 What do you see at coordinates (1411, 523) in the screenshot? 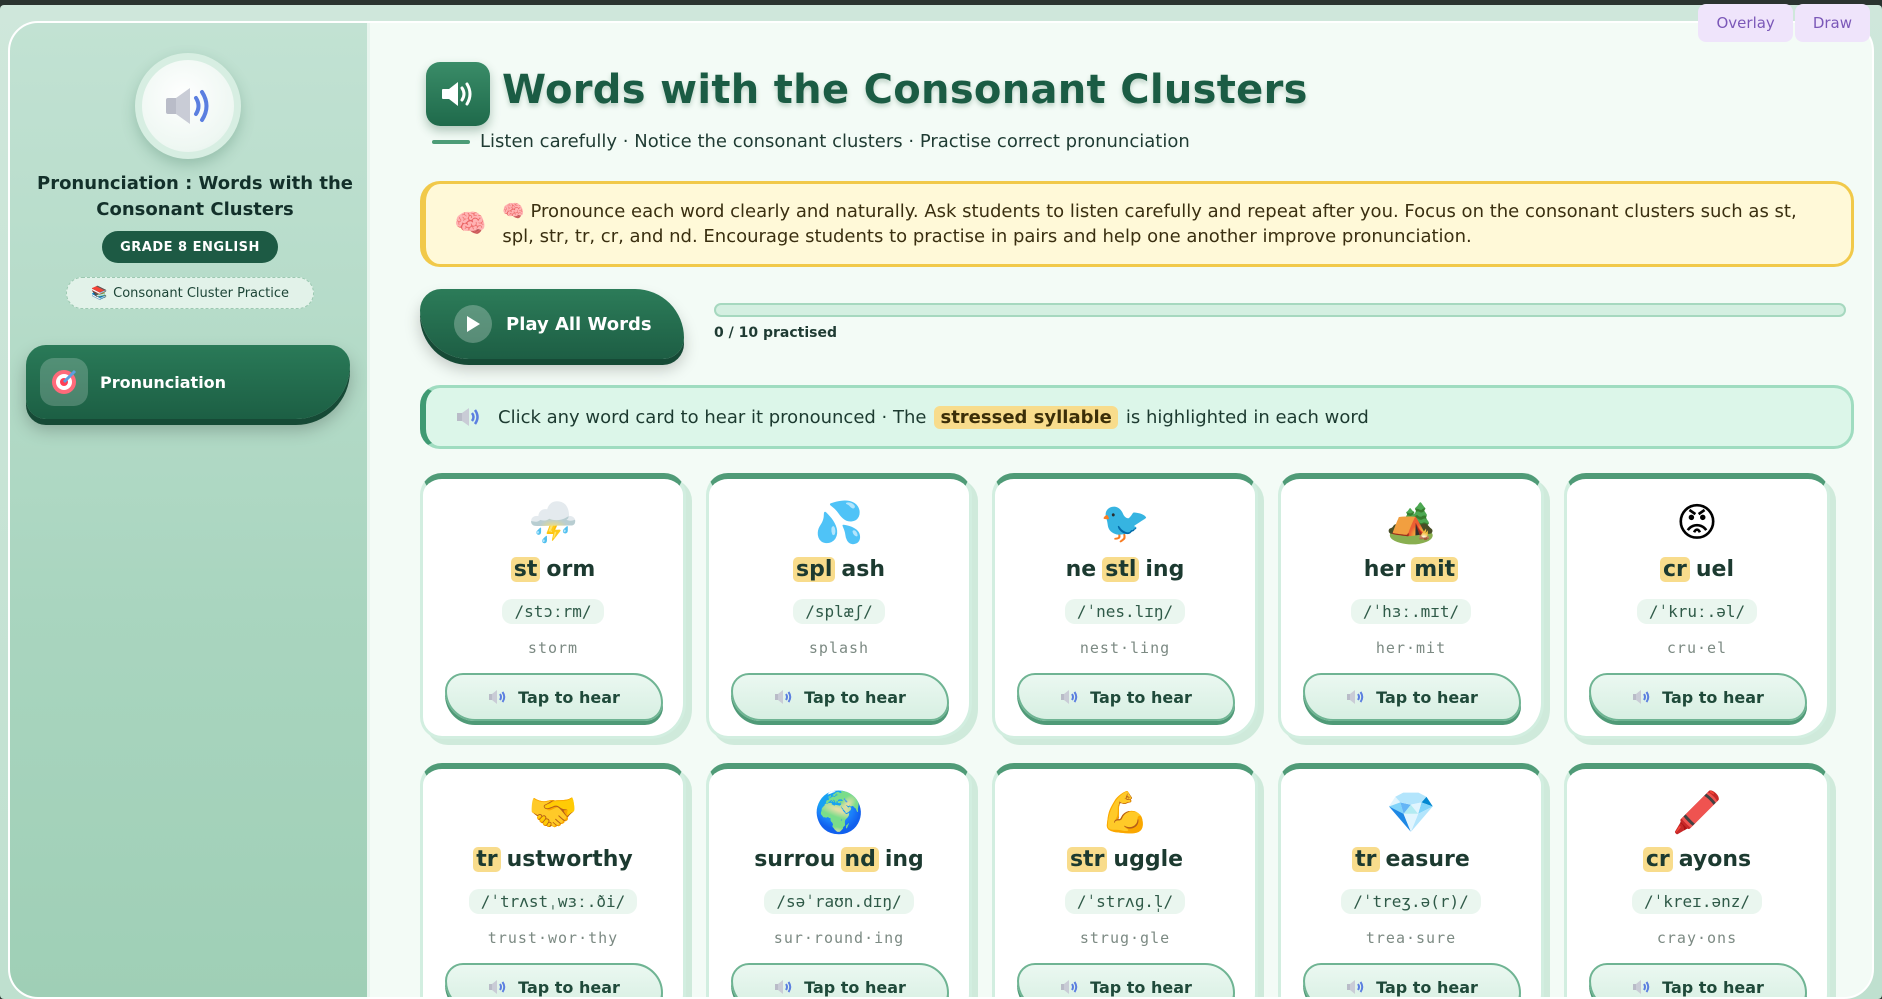
I see `word-emoji-icon: 🏕️` at bounding box center [1411, 523].